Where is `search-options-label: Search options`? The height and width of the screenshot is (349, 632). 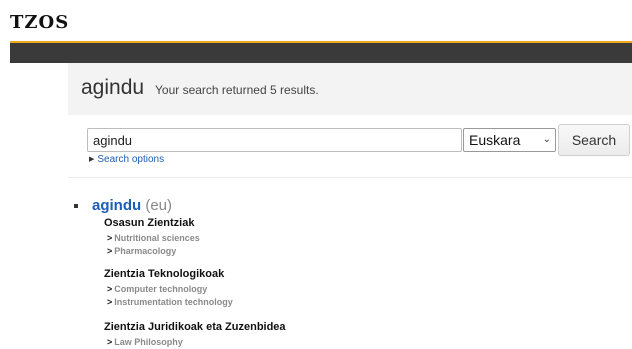 search-options-label: Search options is located at coordinates (131, 159).